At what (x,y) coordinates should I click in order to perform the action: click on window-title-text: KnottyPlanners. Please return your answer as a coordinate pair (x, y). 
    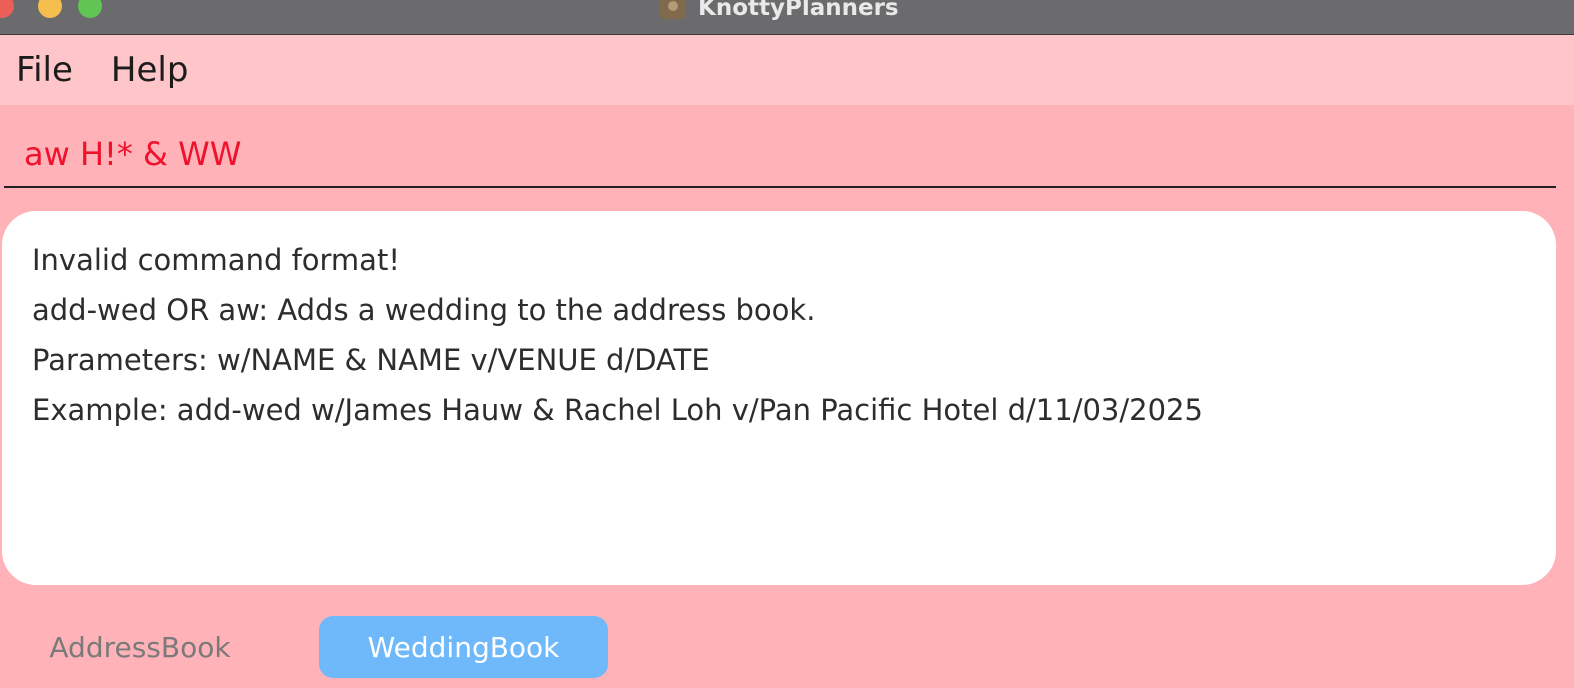
    Looking at the image, I should click on (798, 10).